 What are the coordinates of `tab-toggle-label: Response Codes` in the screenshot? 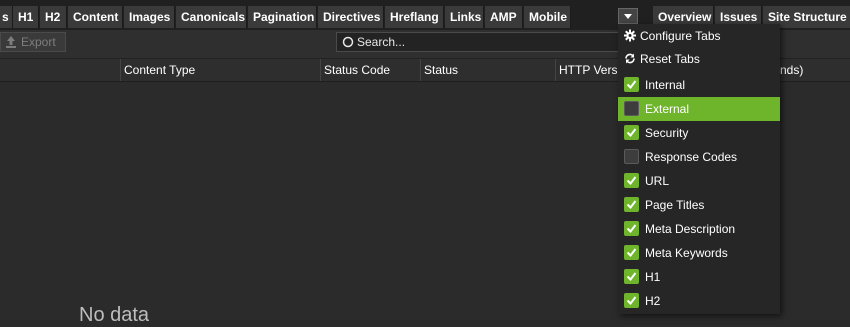 It's located at (691, 157).